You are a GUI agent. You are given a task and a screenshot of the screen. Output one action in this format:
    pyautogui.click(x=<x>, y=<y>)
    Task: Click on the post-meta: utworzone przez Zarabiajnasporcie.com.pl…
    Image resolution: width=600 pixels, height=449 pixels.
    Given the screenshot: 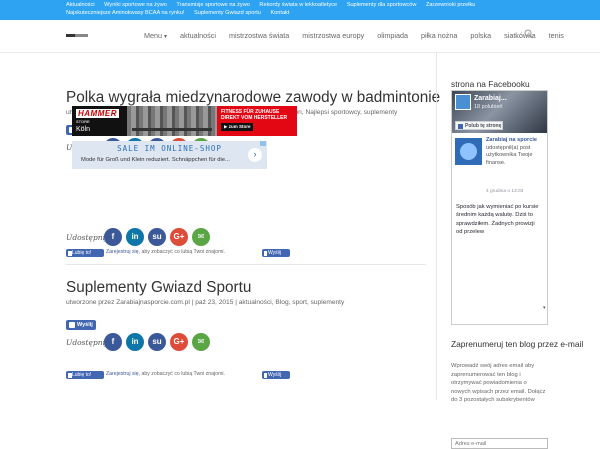 What is the action you would take?
    pyautogui.click(x=205, y=302)
    